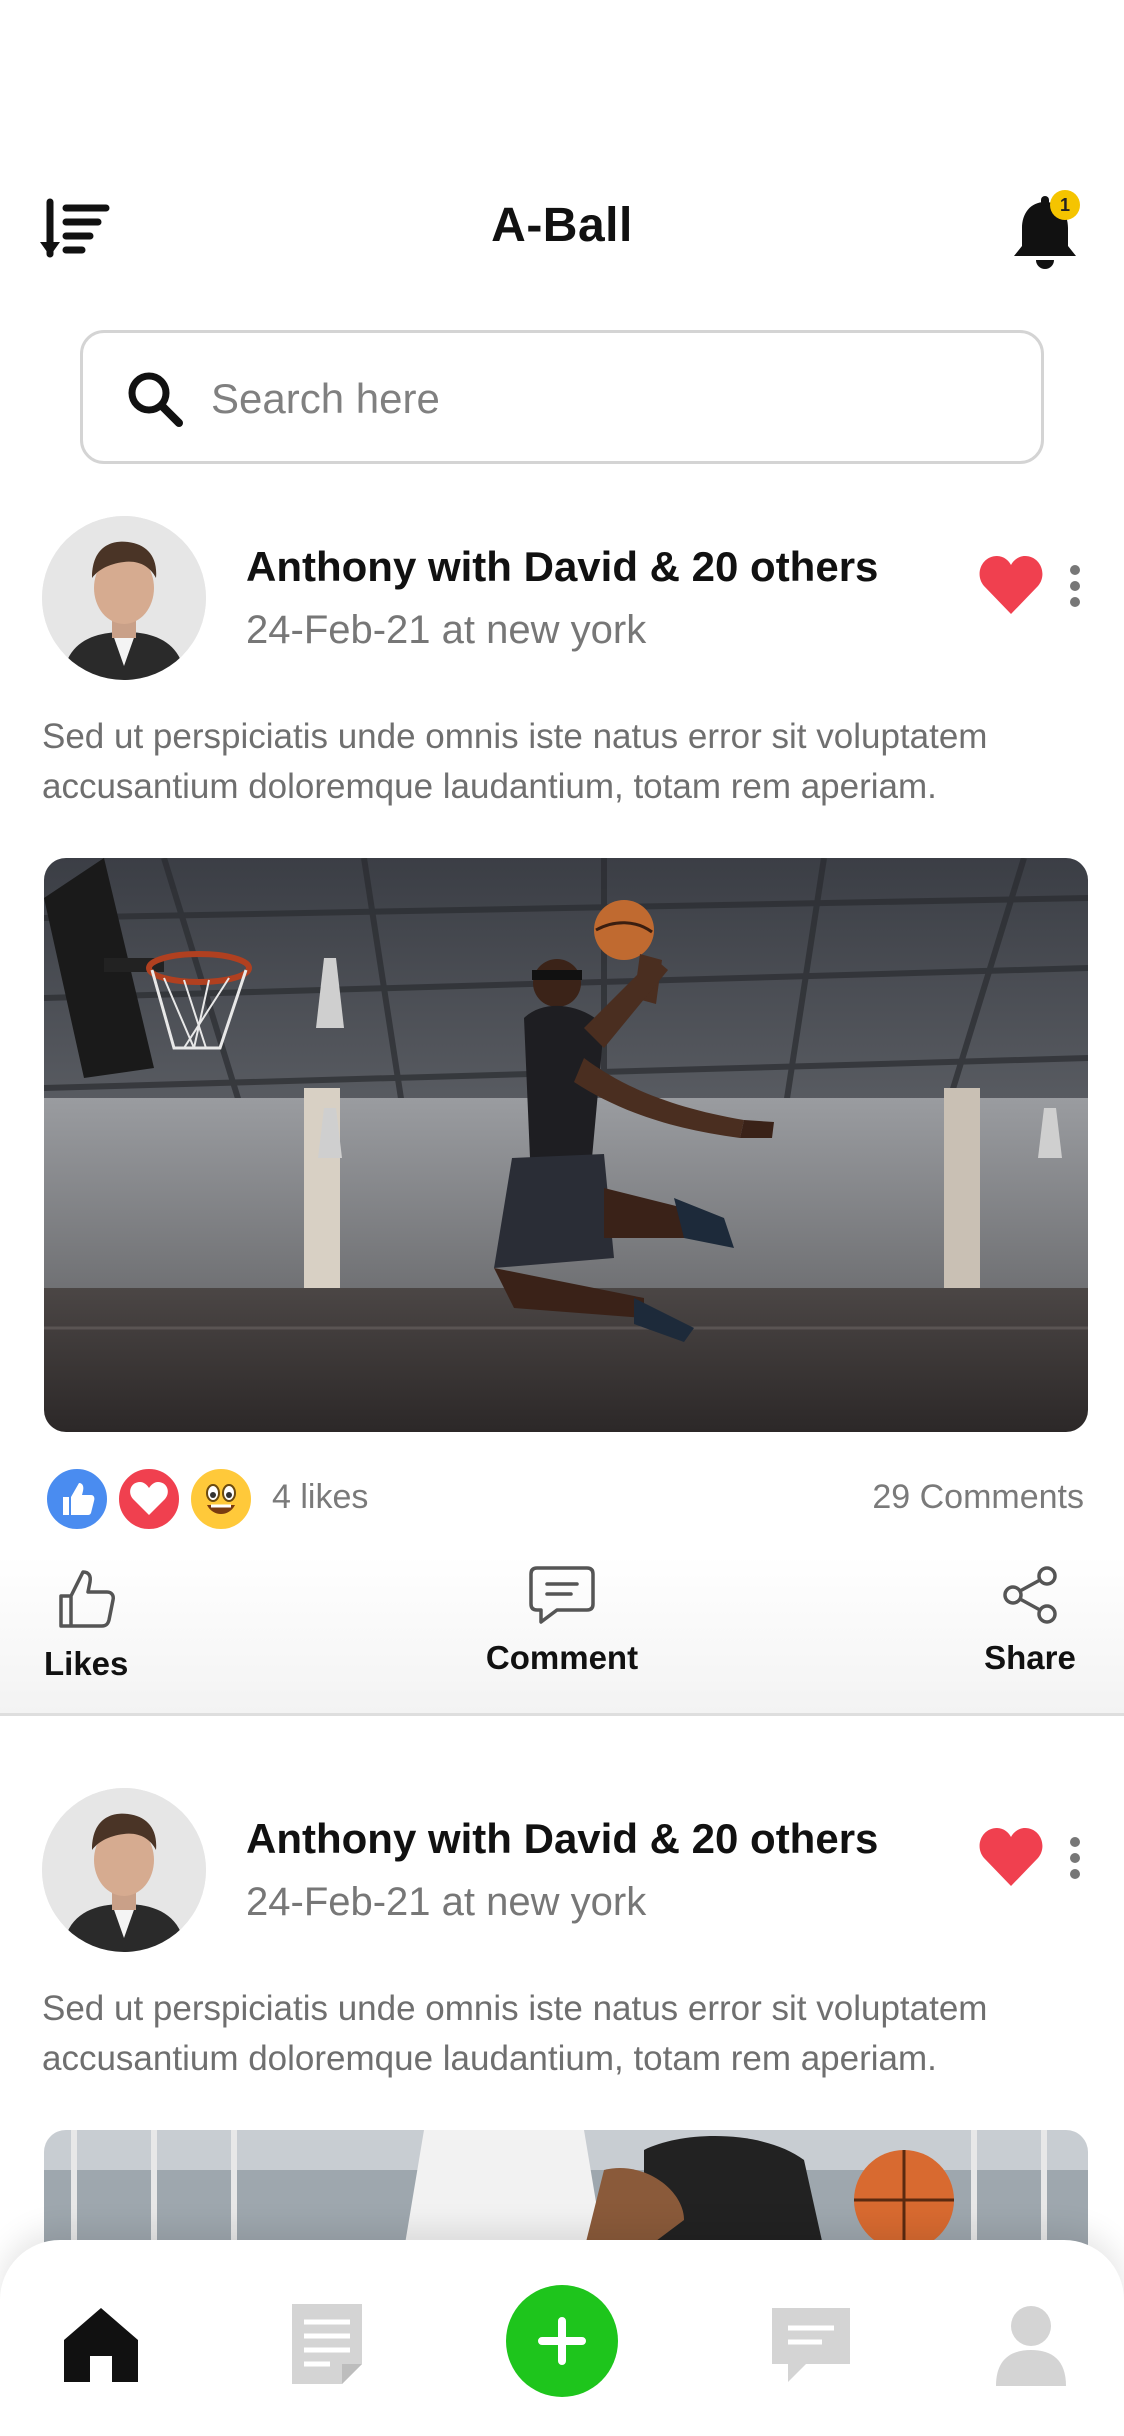 The image size is (1124, 2436). I want to click on comment-label: Comment, so click(562, 1657).